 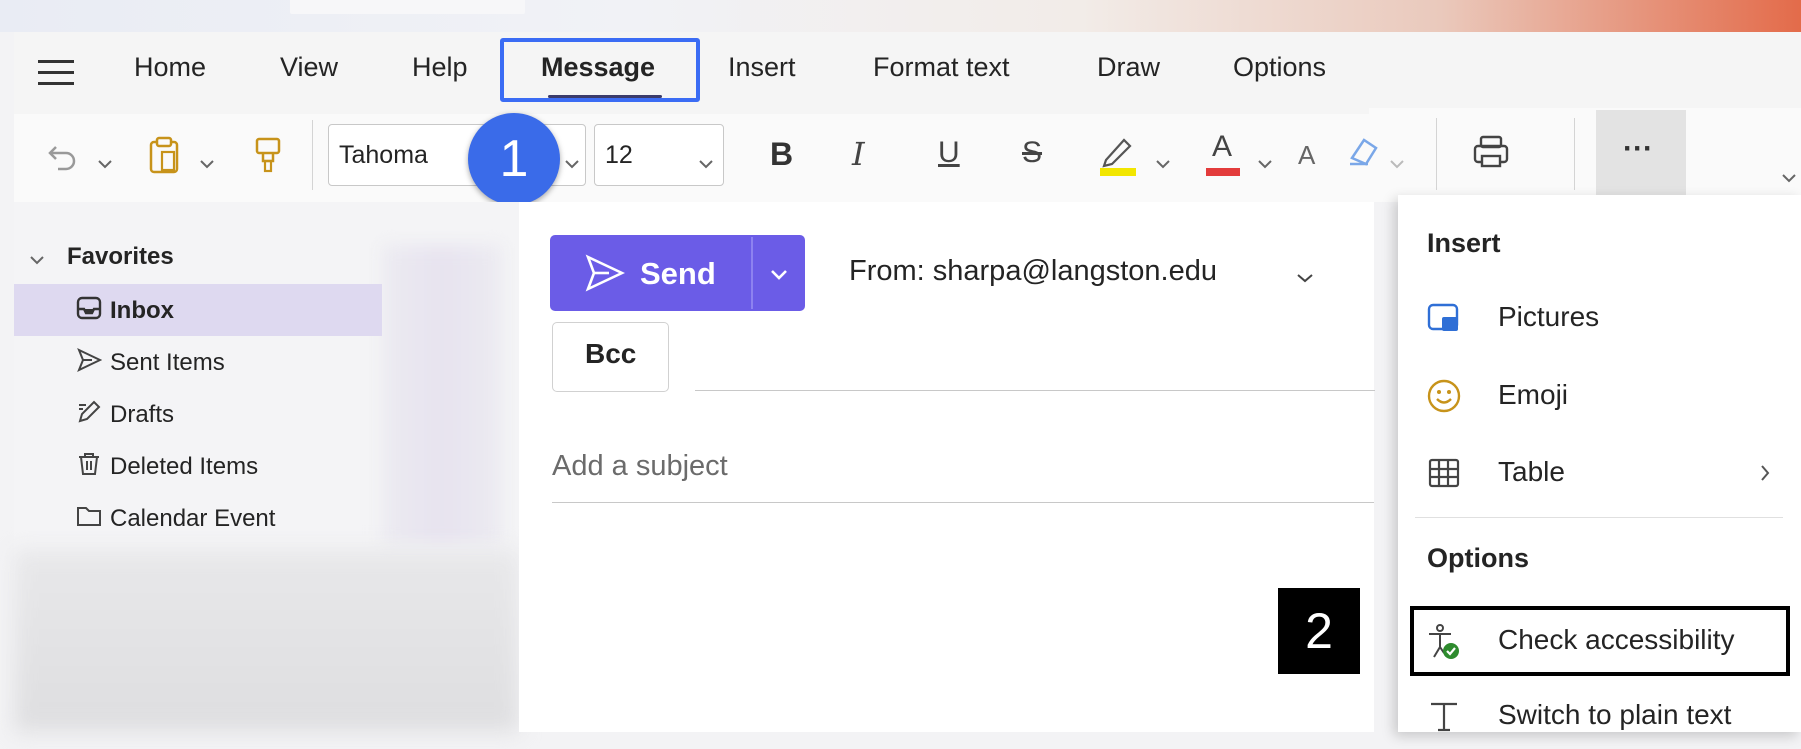 What do you see at coordinates (611, 353) in the screenshot?
I see `bcc-button-label: Bcc` at bounding box center [611, 353].